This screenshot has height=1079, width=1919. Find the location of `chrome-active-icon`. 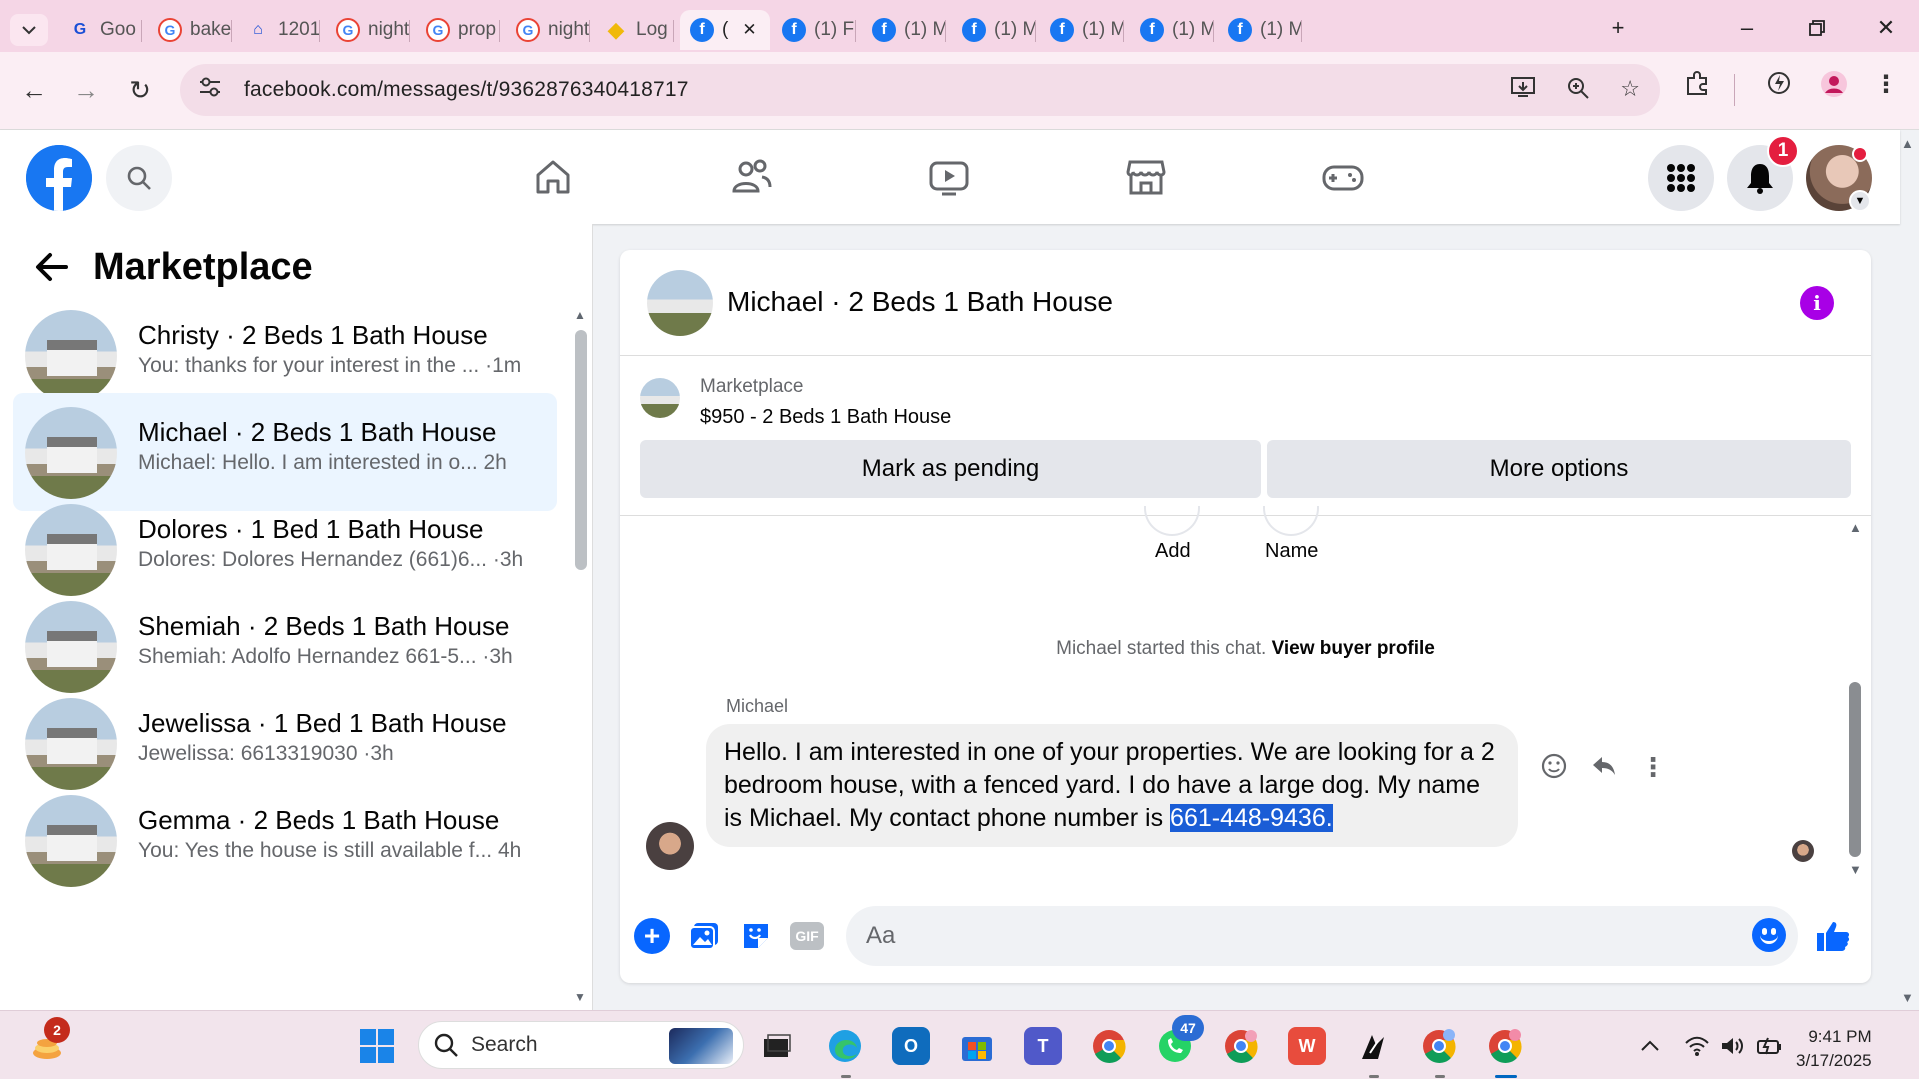

chrome-active-icon is located at coordinates (1505, 1046).